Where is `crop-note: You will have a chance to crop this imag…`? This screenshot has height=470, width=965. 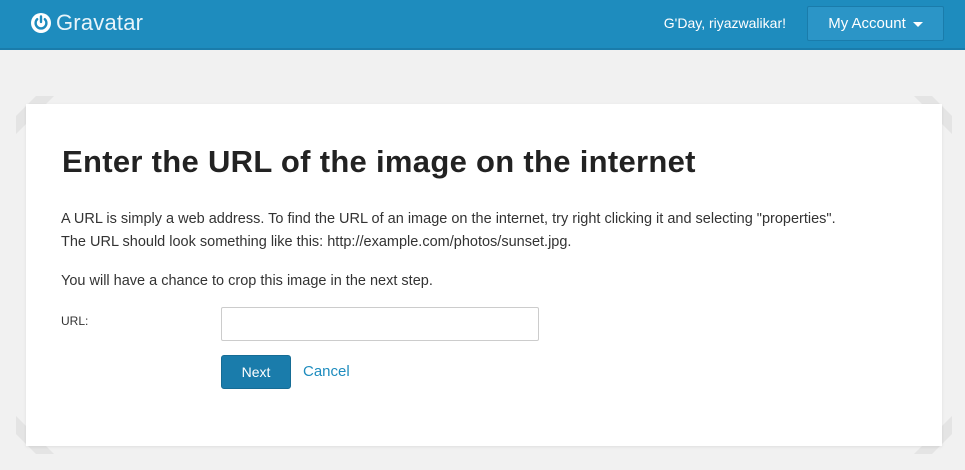
crop-note: You will have a chance to crop this imag… is located at coordinates (247, 281).